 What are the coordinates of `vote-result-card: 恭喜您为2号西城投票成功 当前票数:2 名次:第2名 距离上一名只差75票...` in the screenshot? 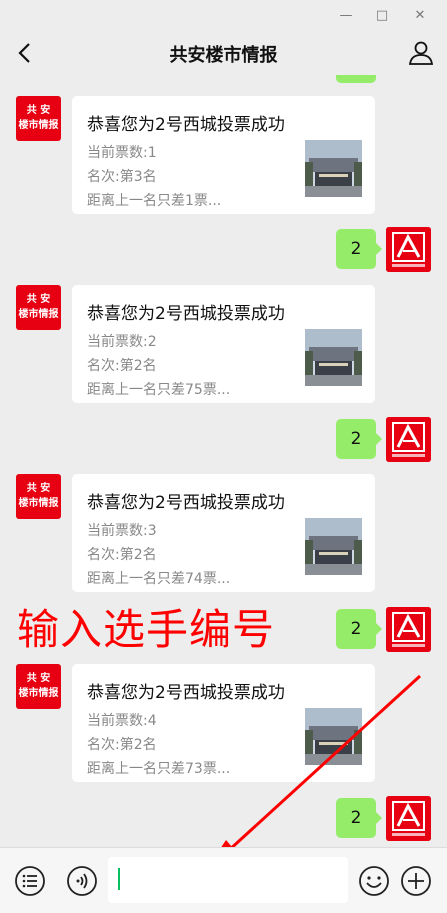 It's located at (223, 344).